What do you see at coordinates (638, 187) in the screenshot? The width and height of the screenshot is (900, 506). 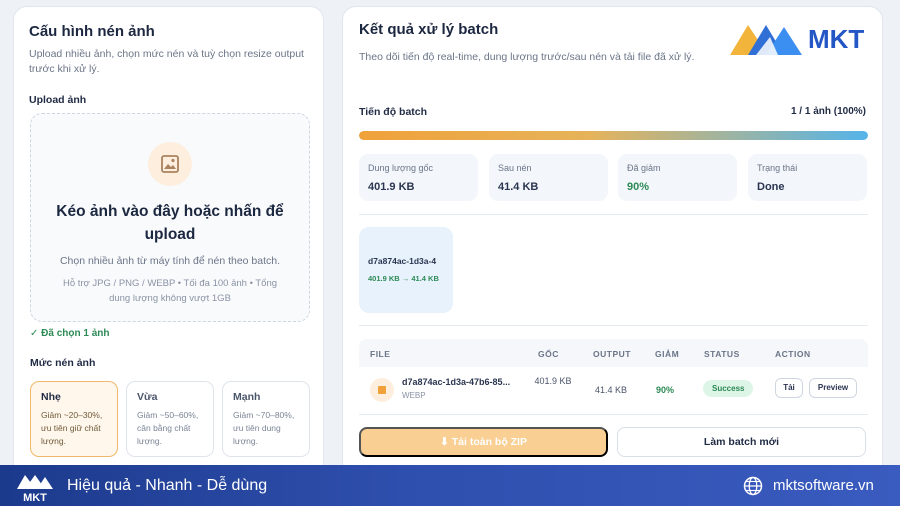 I see `stat-value: 90%` at bounding box center [638, 187].